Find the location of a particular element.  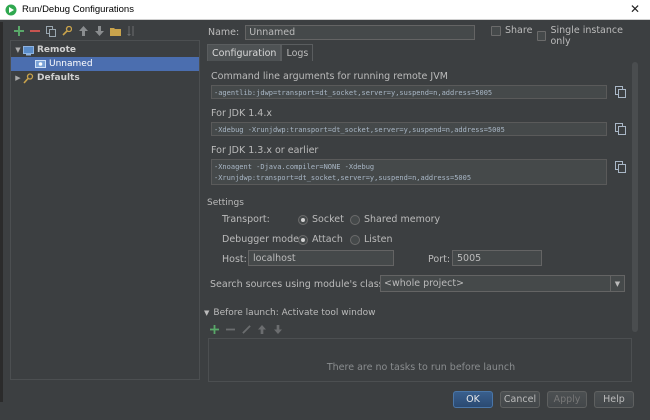

single-instance-checkbox is located at coordinates (542, 36).